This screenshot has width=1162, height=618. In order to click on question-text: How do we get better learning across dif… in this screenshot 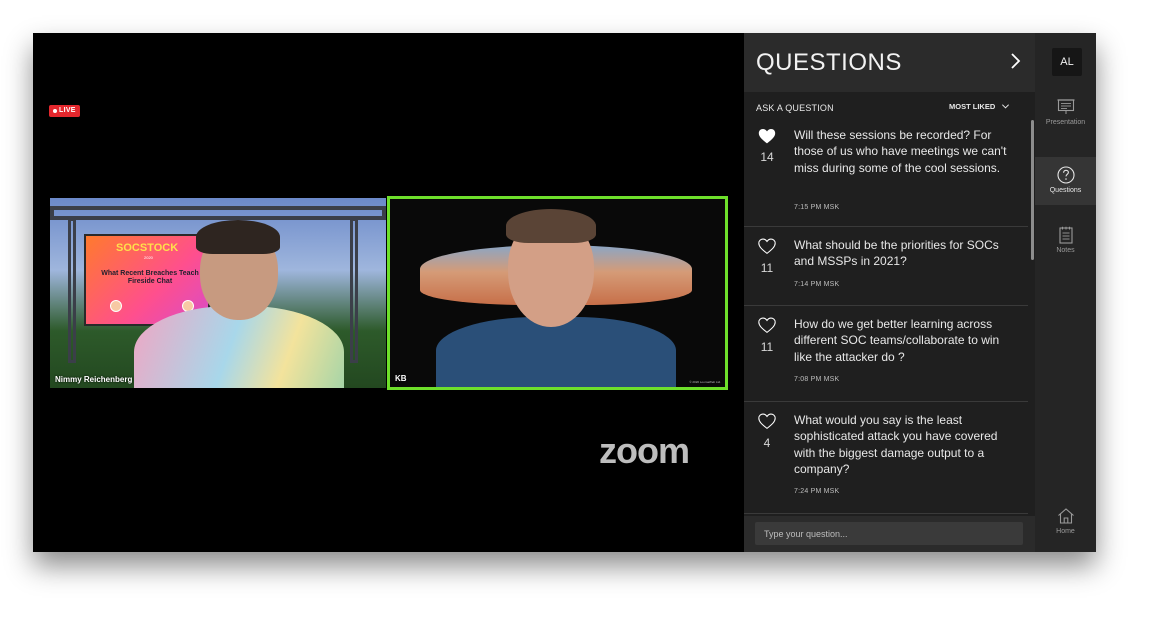, I will do `click(897, 340)`.